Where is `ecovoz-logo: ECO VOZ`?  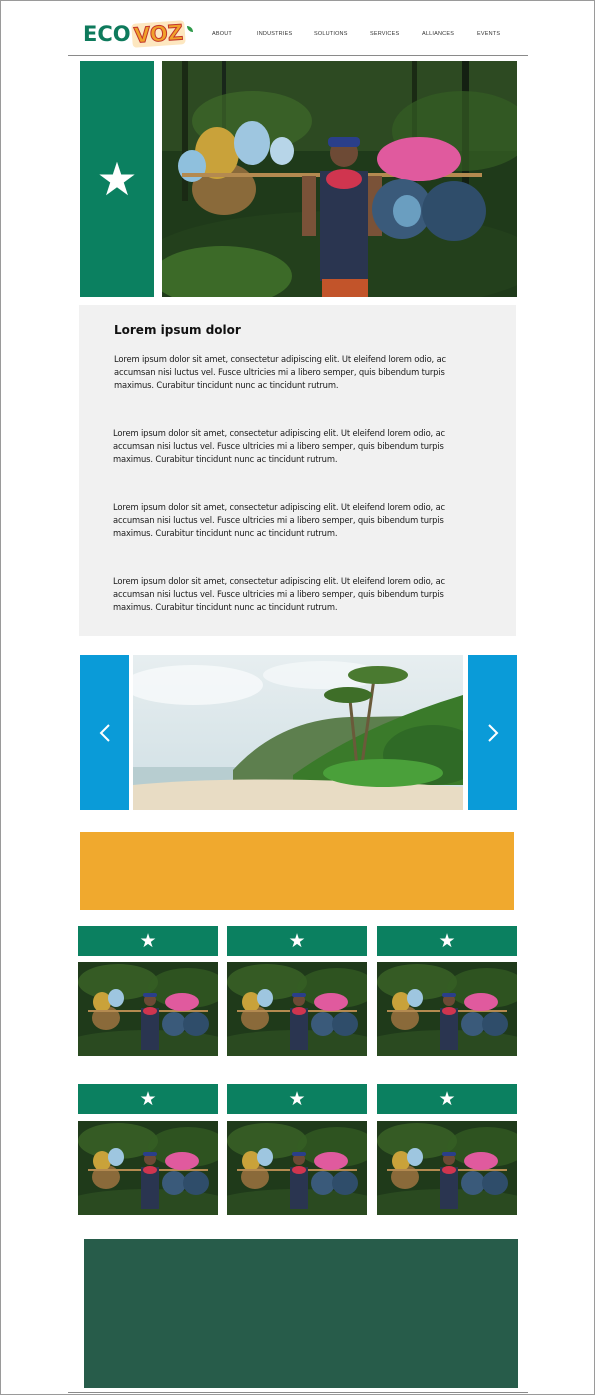 ecovoz-logo: ECO VOZ is located at coordinates (138, 34).